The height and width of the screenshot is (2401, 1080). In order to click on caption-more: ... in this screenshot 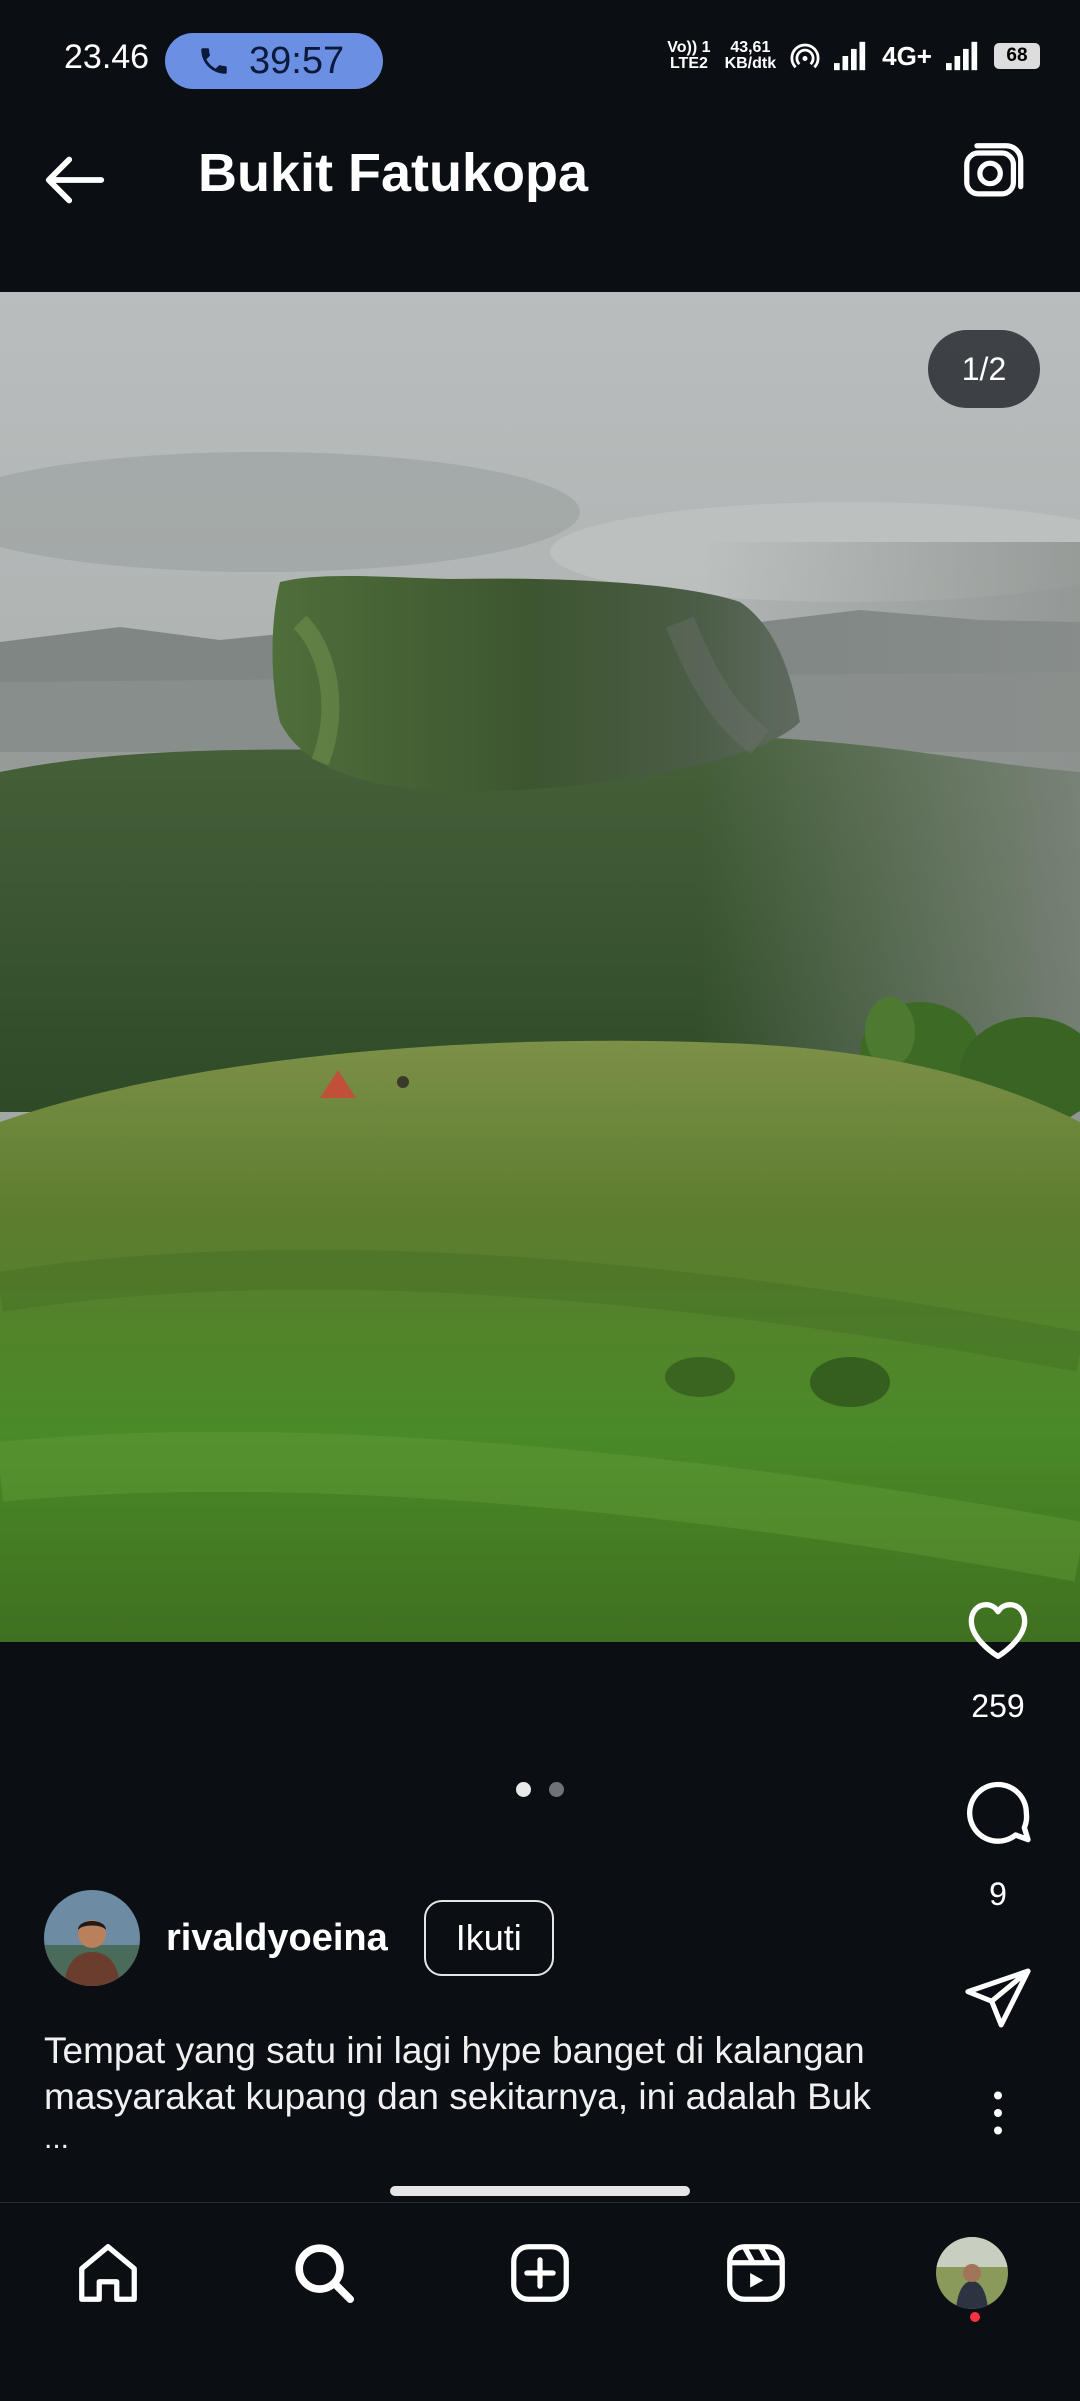, I will do `click(484, 2139)`.